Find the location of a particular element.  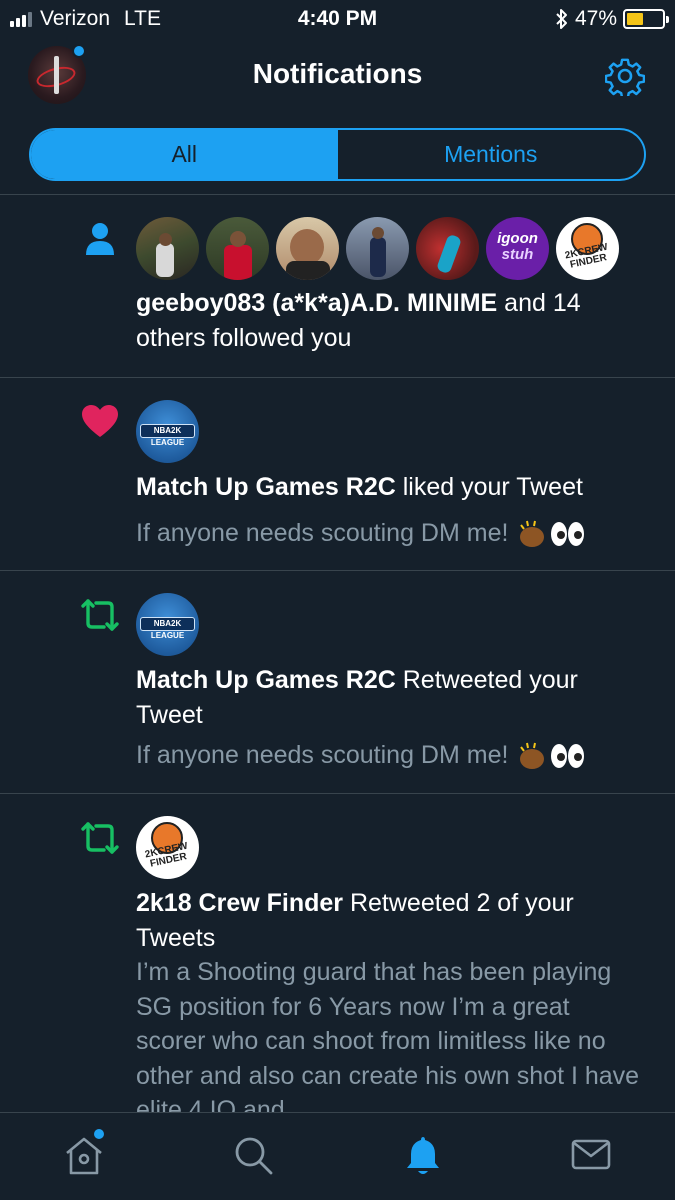

follower-avatars: igoon stuh 2KCREW FINDER is located at coordinates (390, 248).